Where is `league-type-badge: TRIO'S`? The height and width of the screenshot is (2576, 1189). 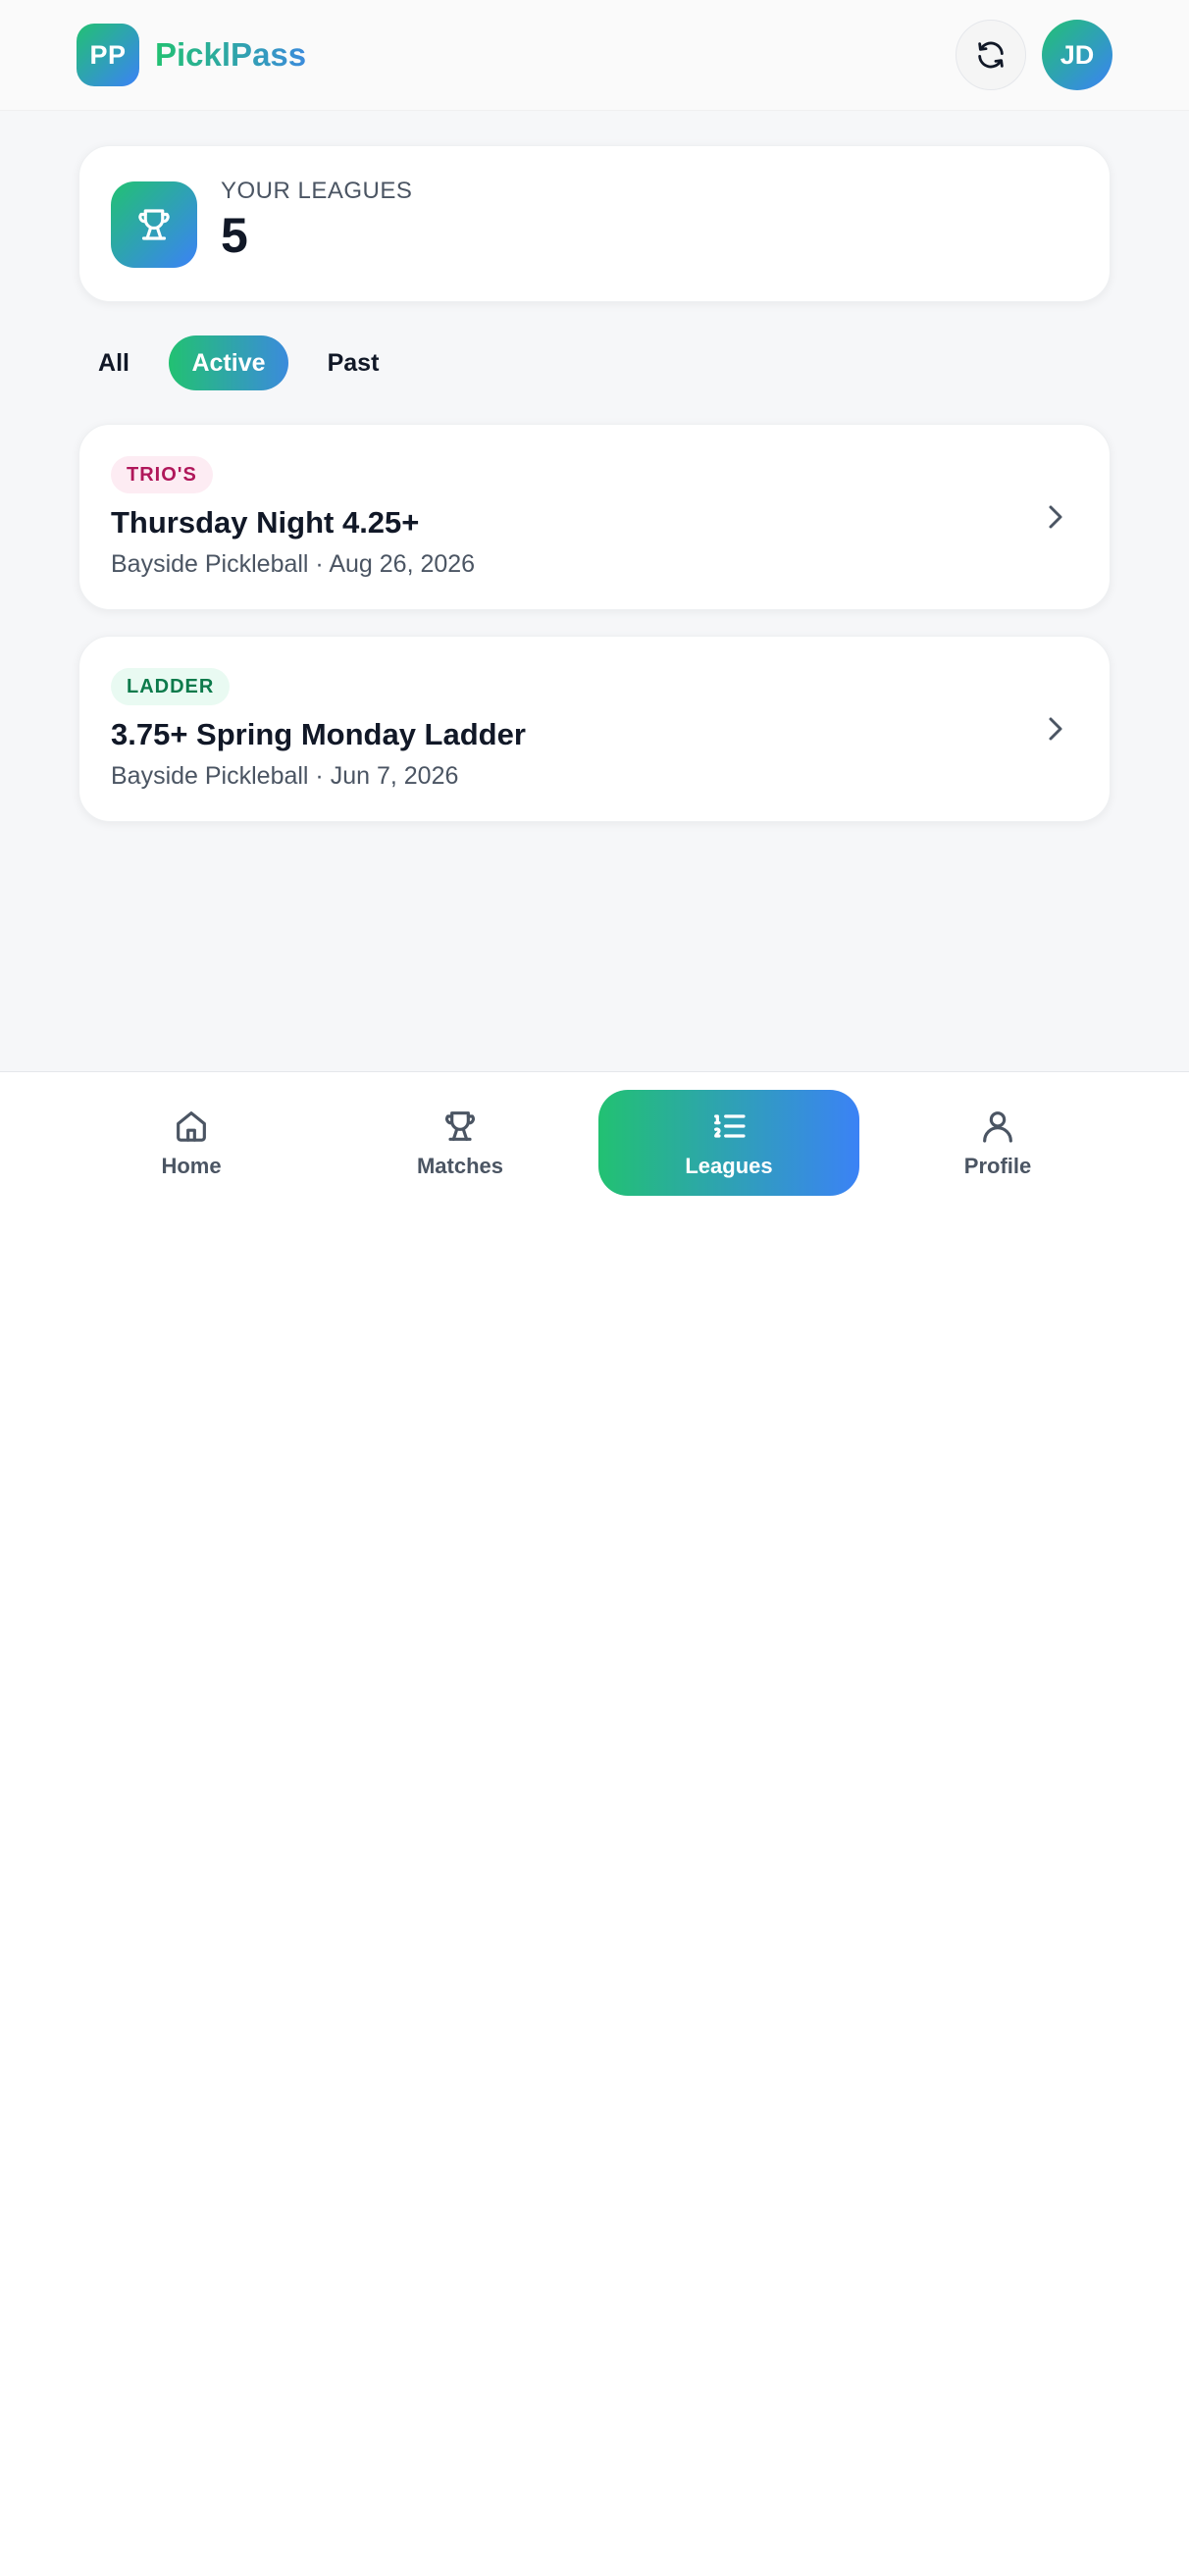
league-type-badge: TRIO'S is located at coordinates (162, 474).